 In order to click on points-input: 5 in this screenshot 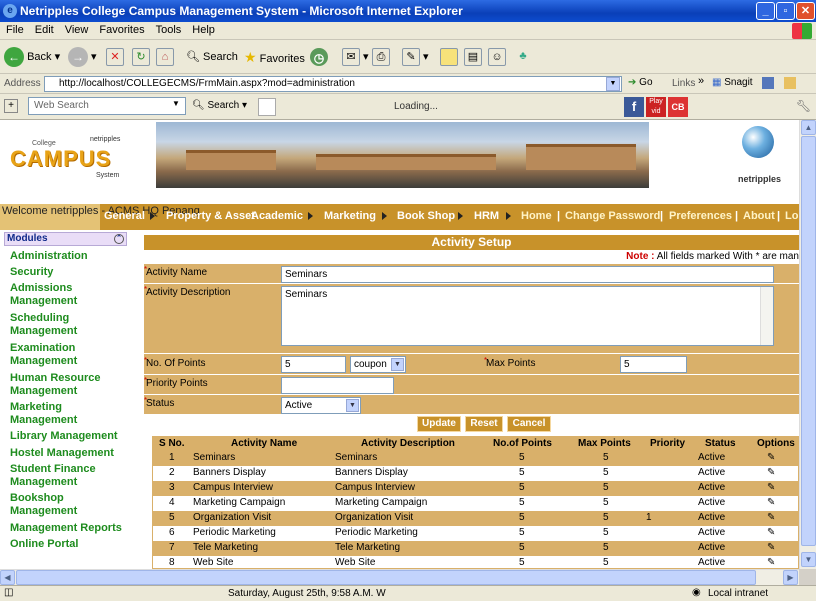, I will do `click(313, 364)`.